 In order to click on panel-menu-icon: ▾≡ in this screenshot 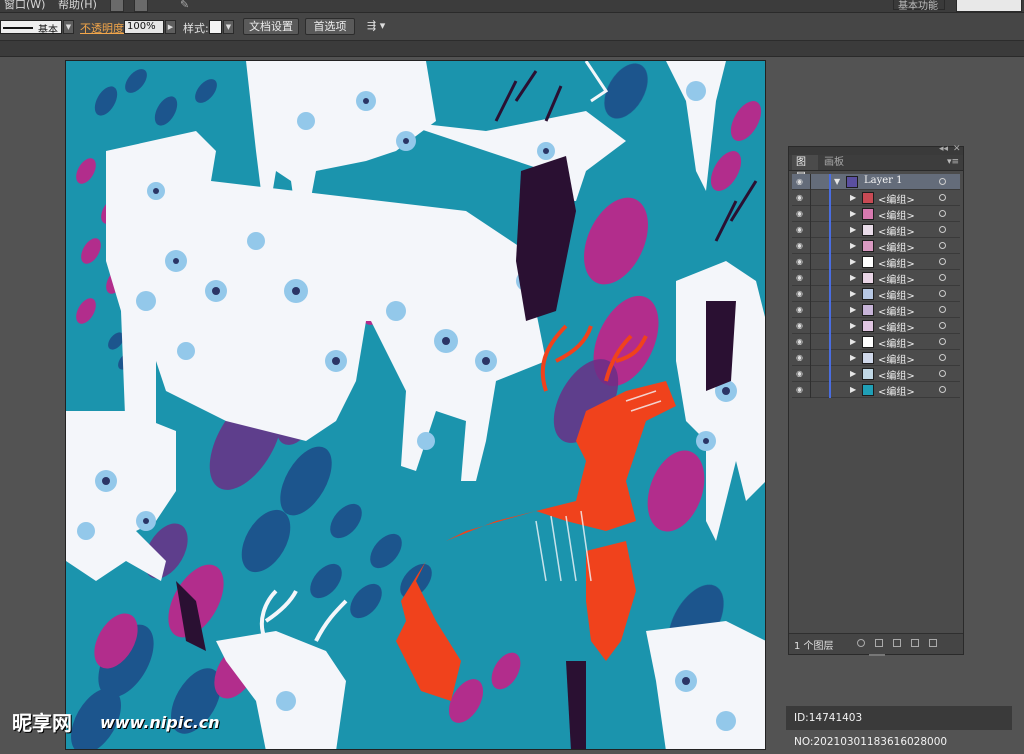, I will do `click(953, 162)`.